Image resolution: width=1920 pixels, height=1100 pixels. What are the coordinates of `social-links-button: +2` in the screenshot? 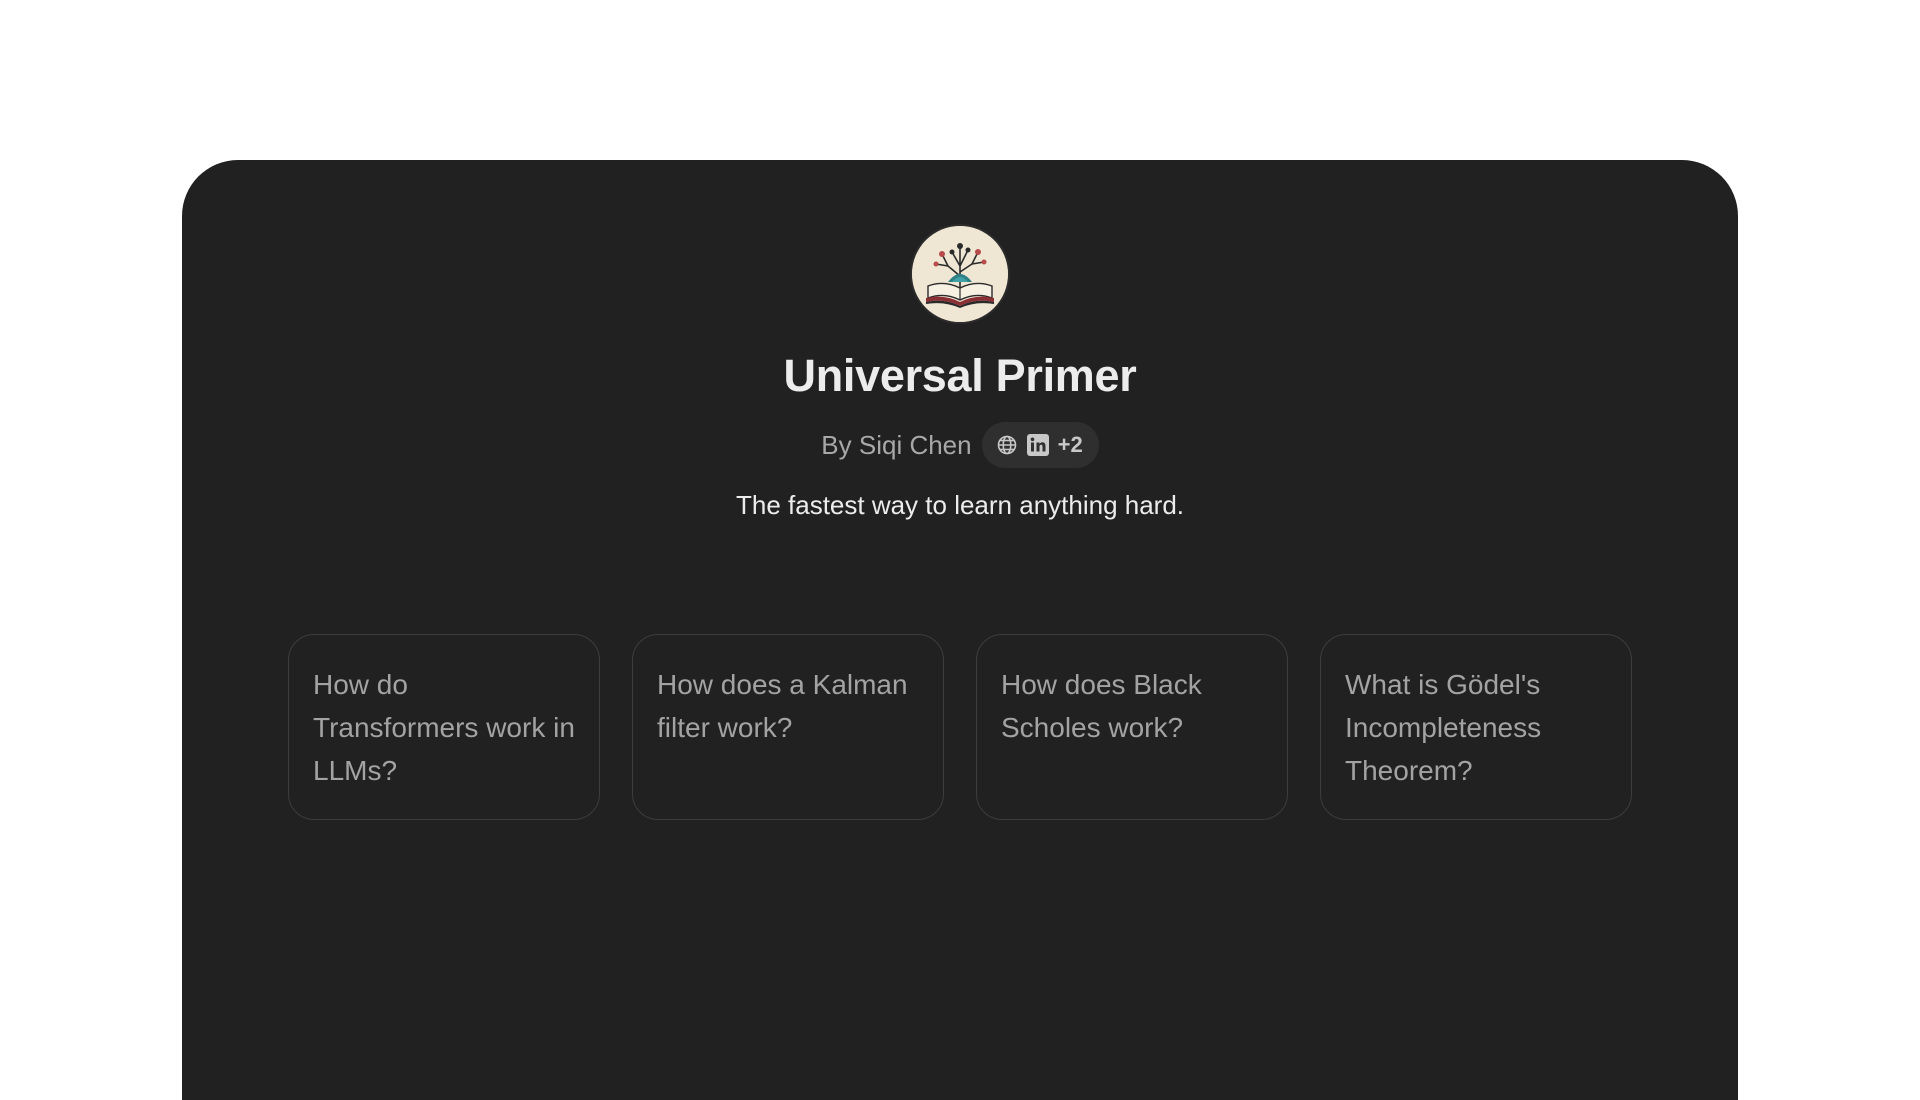 It's located at (1040, 445).